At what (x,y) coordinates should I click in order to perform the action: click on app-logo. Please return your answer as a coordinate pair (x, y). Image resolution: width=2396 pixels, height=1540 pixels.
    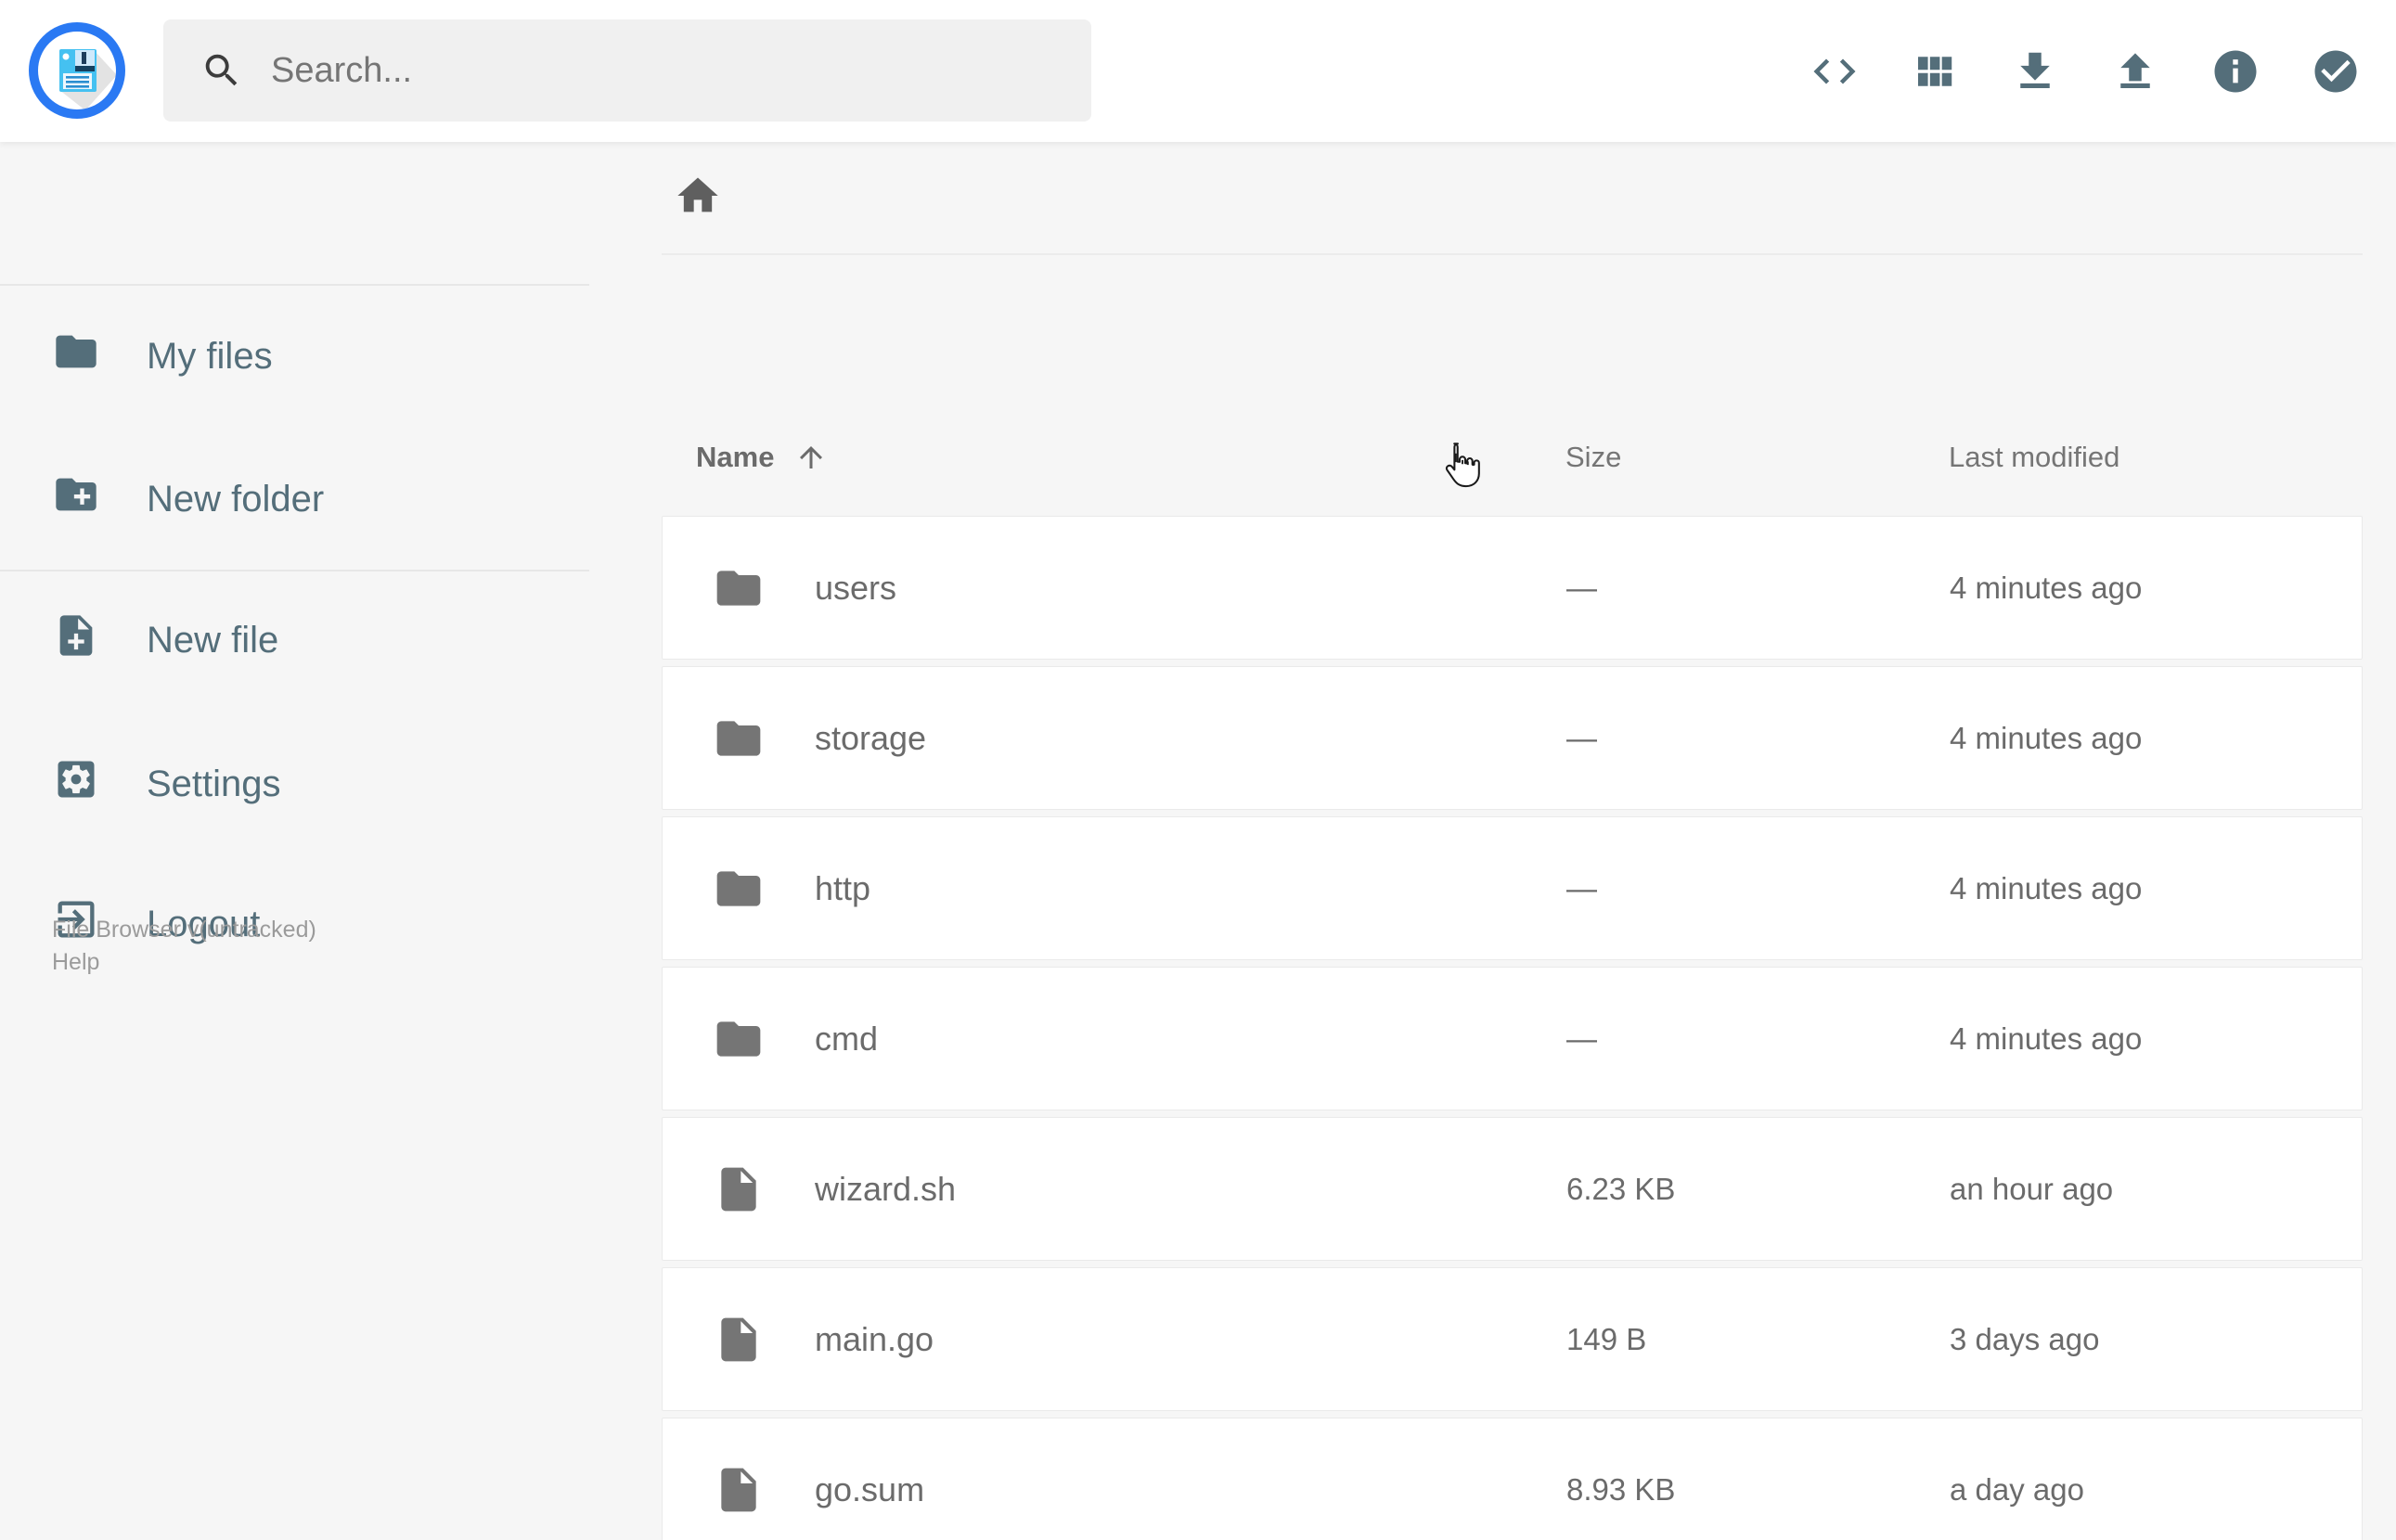
    Looking at the image, I should click on (77, 70).